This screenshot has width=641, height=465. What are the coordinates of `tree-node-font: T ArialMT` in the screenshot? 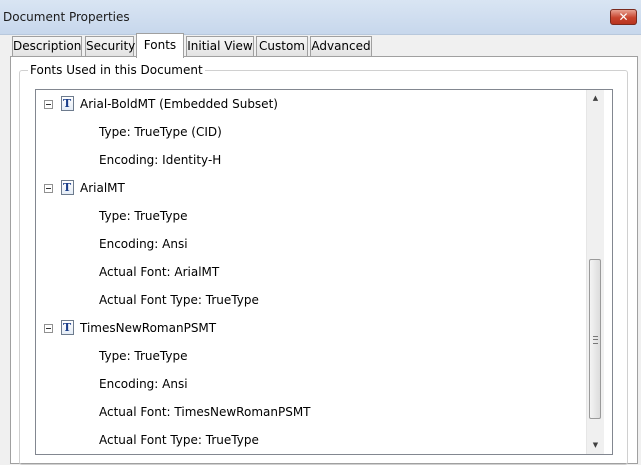 It's located at (306, 188).